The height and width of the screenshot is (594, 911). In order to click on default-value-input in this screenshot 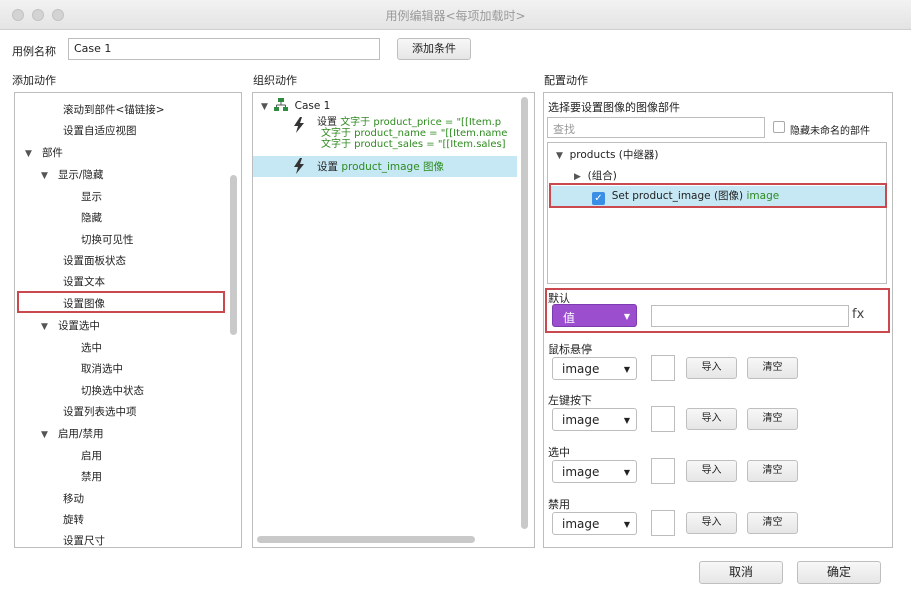, I will do `click(750, 316)`.